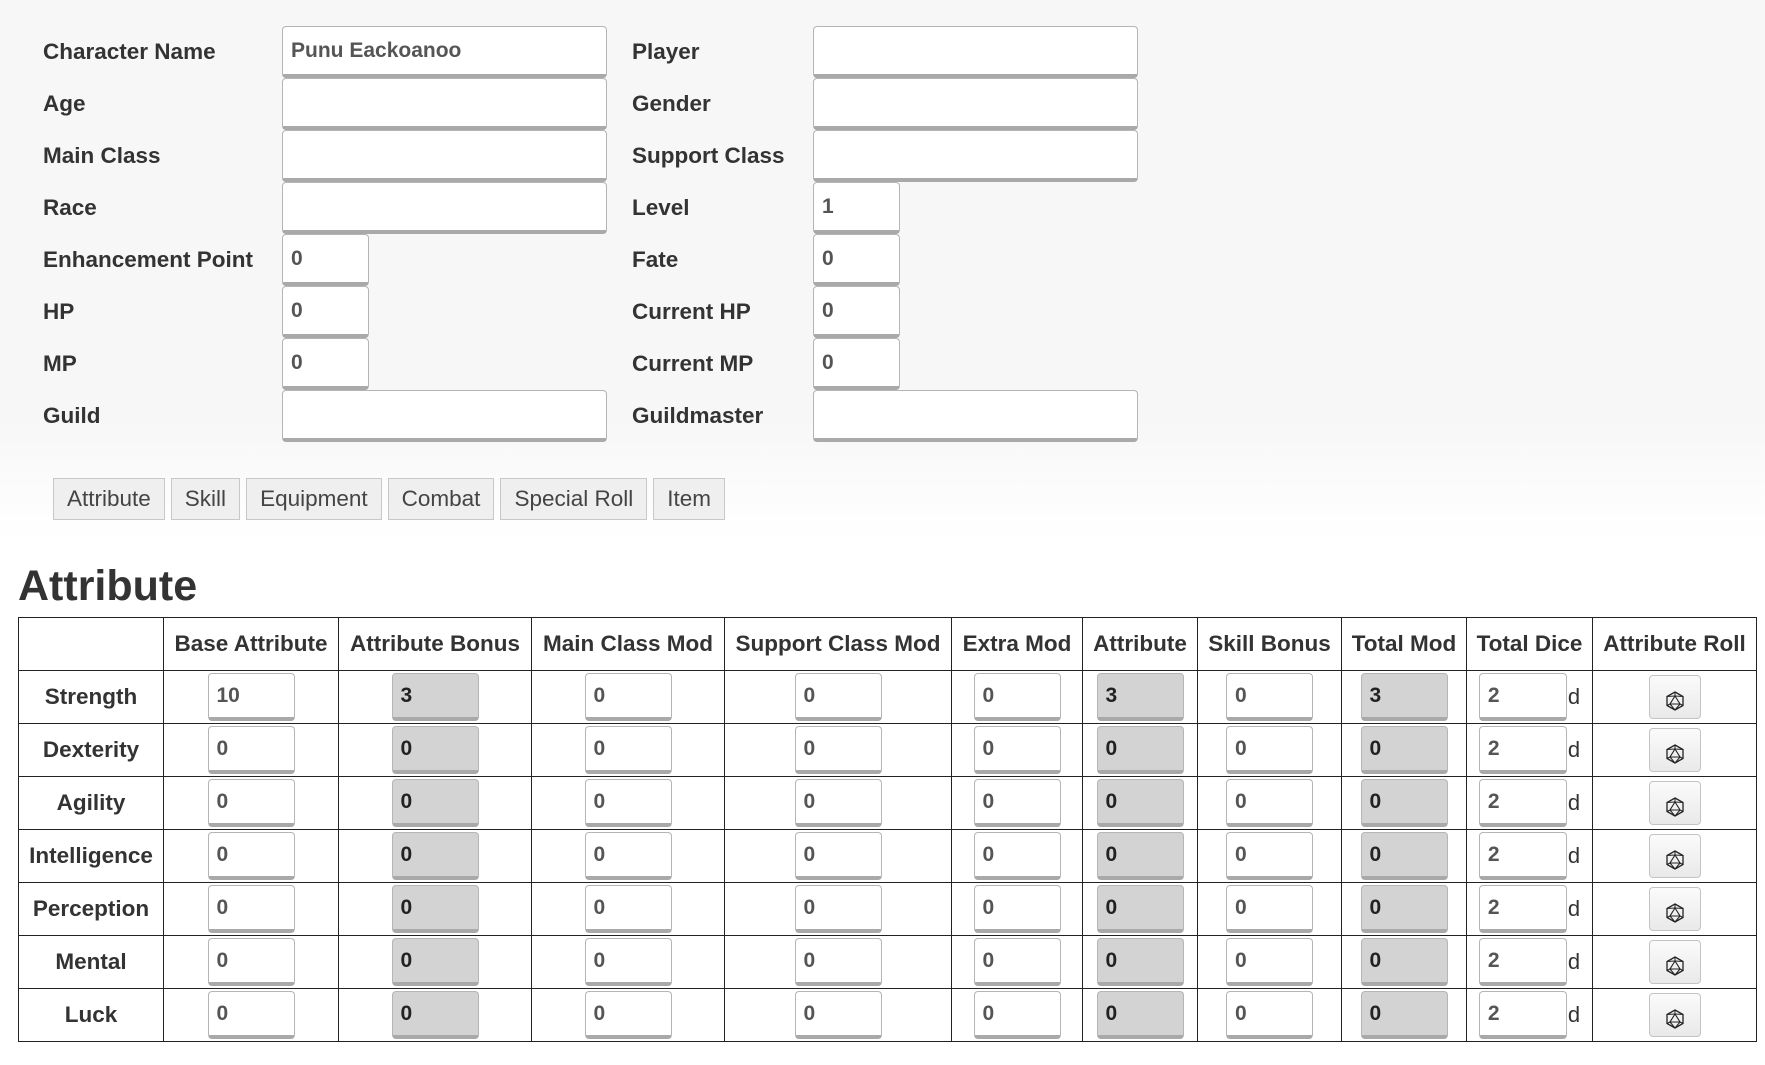 Image resolution: width=1765 pixels, height=1065 pixels. I want to click on intelligence-support-mod-field, so click(838, 856).